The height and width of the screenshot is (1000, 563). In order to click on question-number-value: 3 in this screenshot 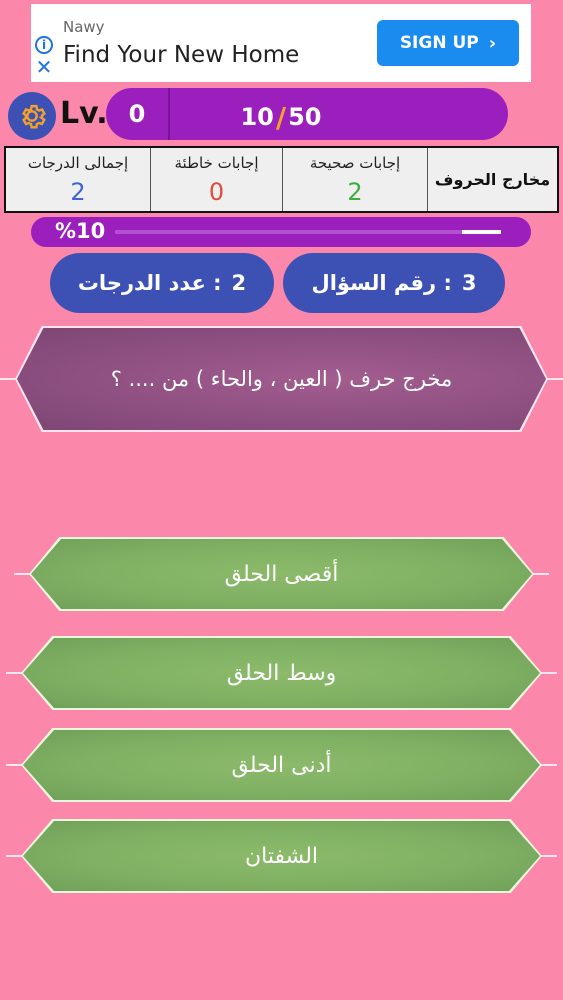, I will do `click(469, 283)`.